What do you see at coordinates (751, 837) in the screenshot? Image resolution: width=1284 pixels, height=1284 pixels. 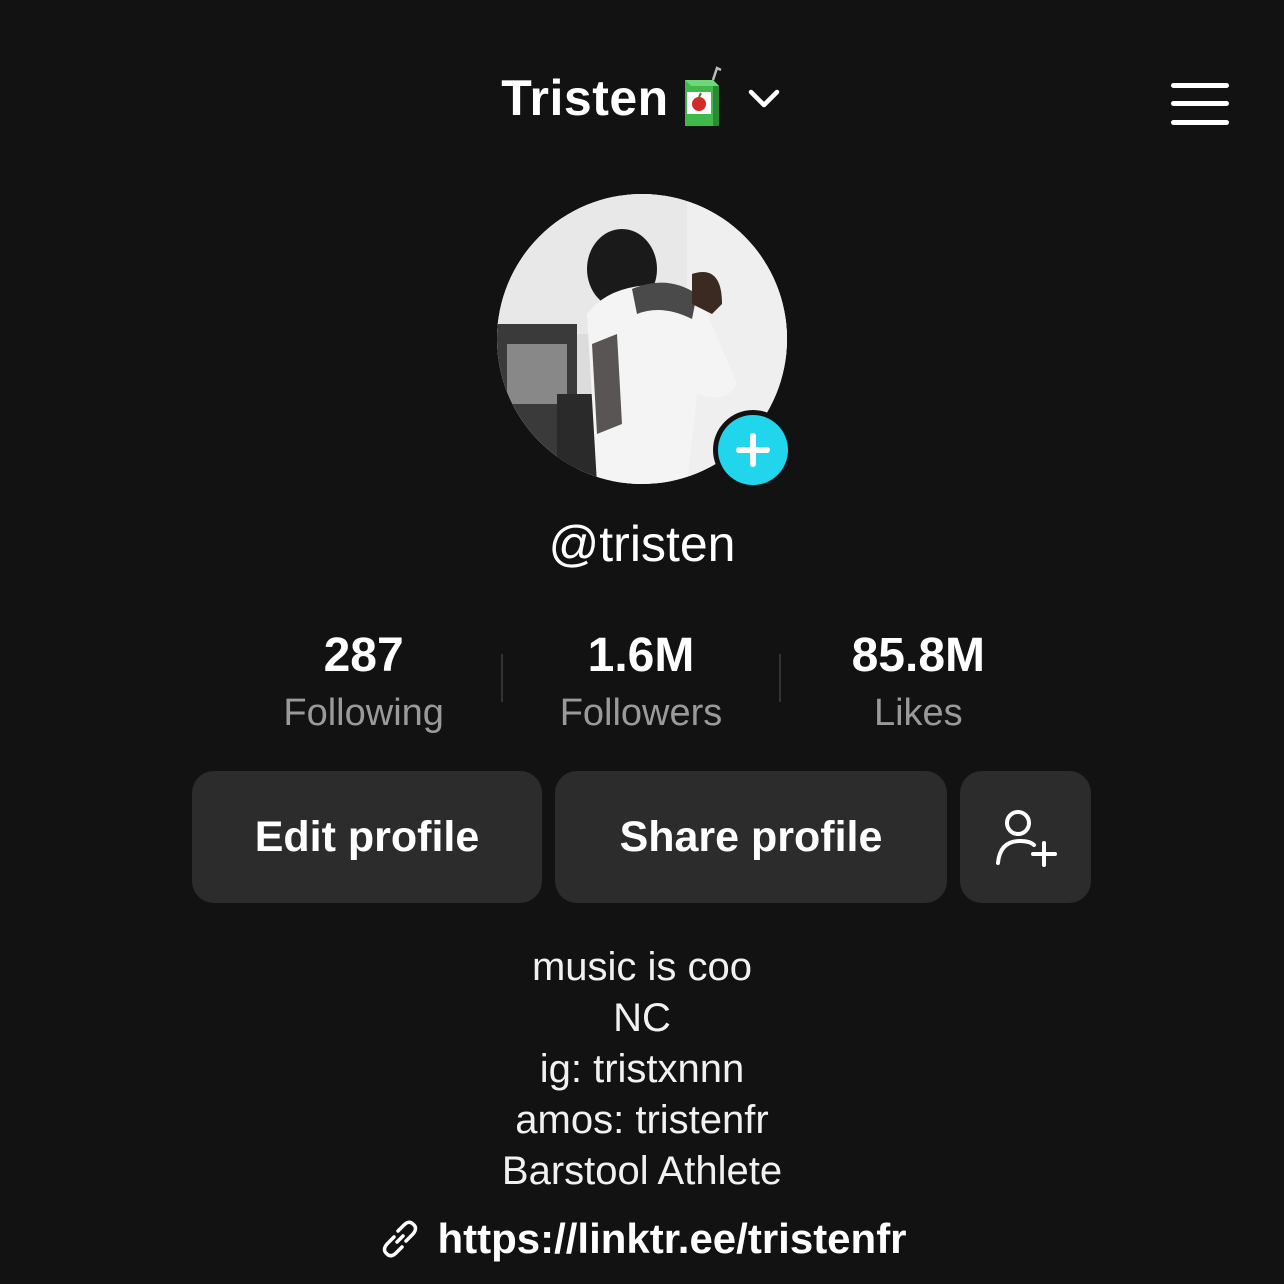 I see `share-profile-button: Share profile` at bounding box center [751, 837].